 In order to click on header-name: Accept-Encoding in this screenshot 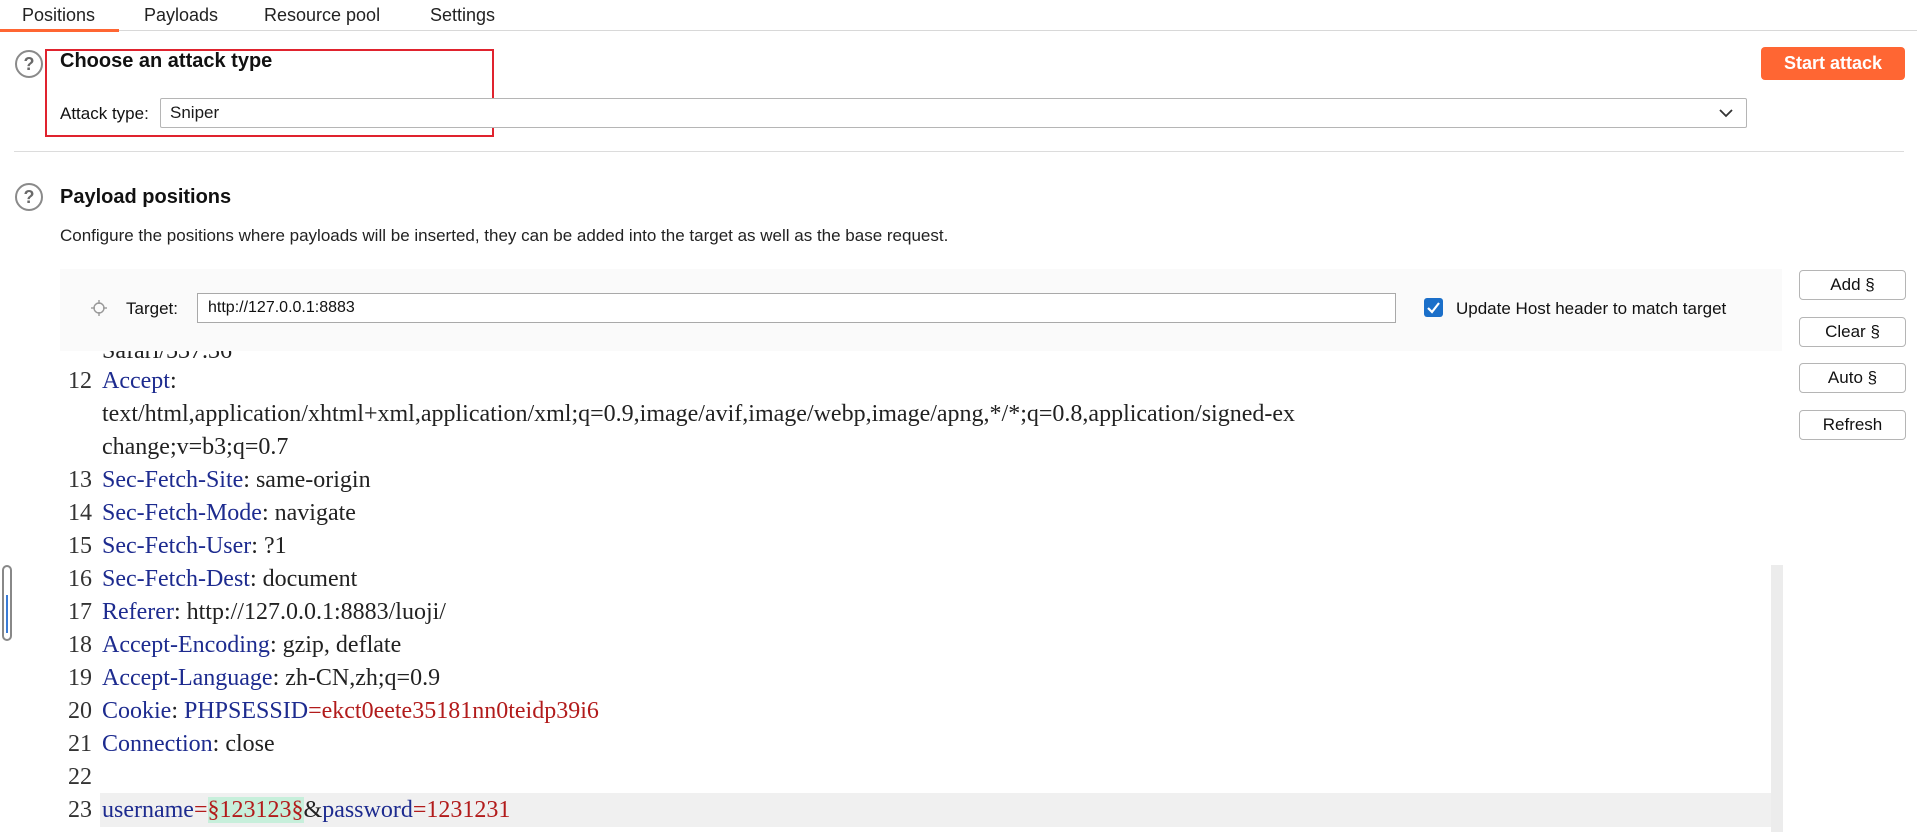, I will do `click(186, 645)`.